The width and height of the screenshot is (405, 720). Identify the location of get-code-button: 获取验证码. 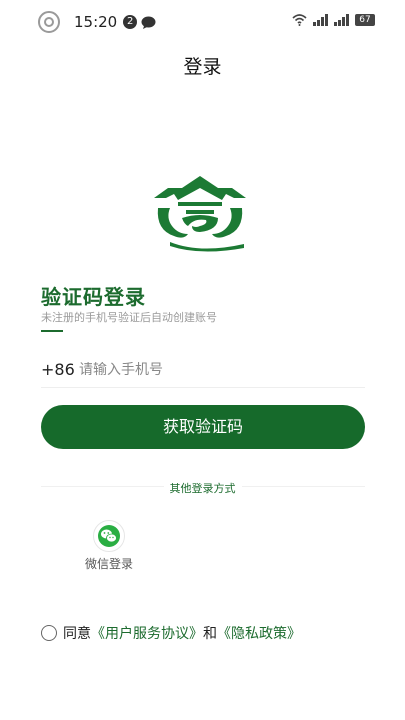
(203, 427).